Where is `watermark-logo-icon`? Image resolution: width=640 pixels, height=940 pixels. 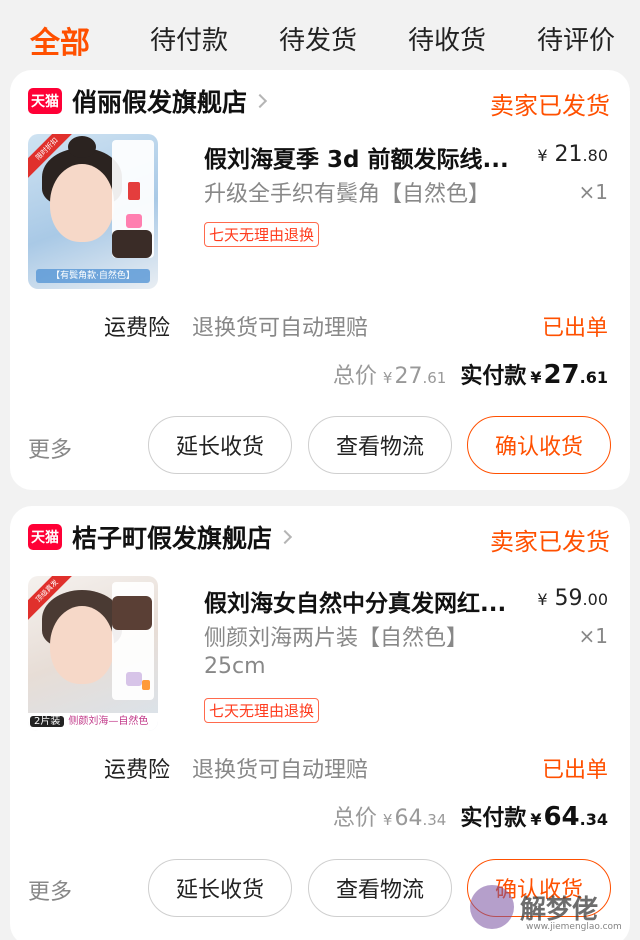 watermark-logo-icon is located at coordinates (492, 907).